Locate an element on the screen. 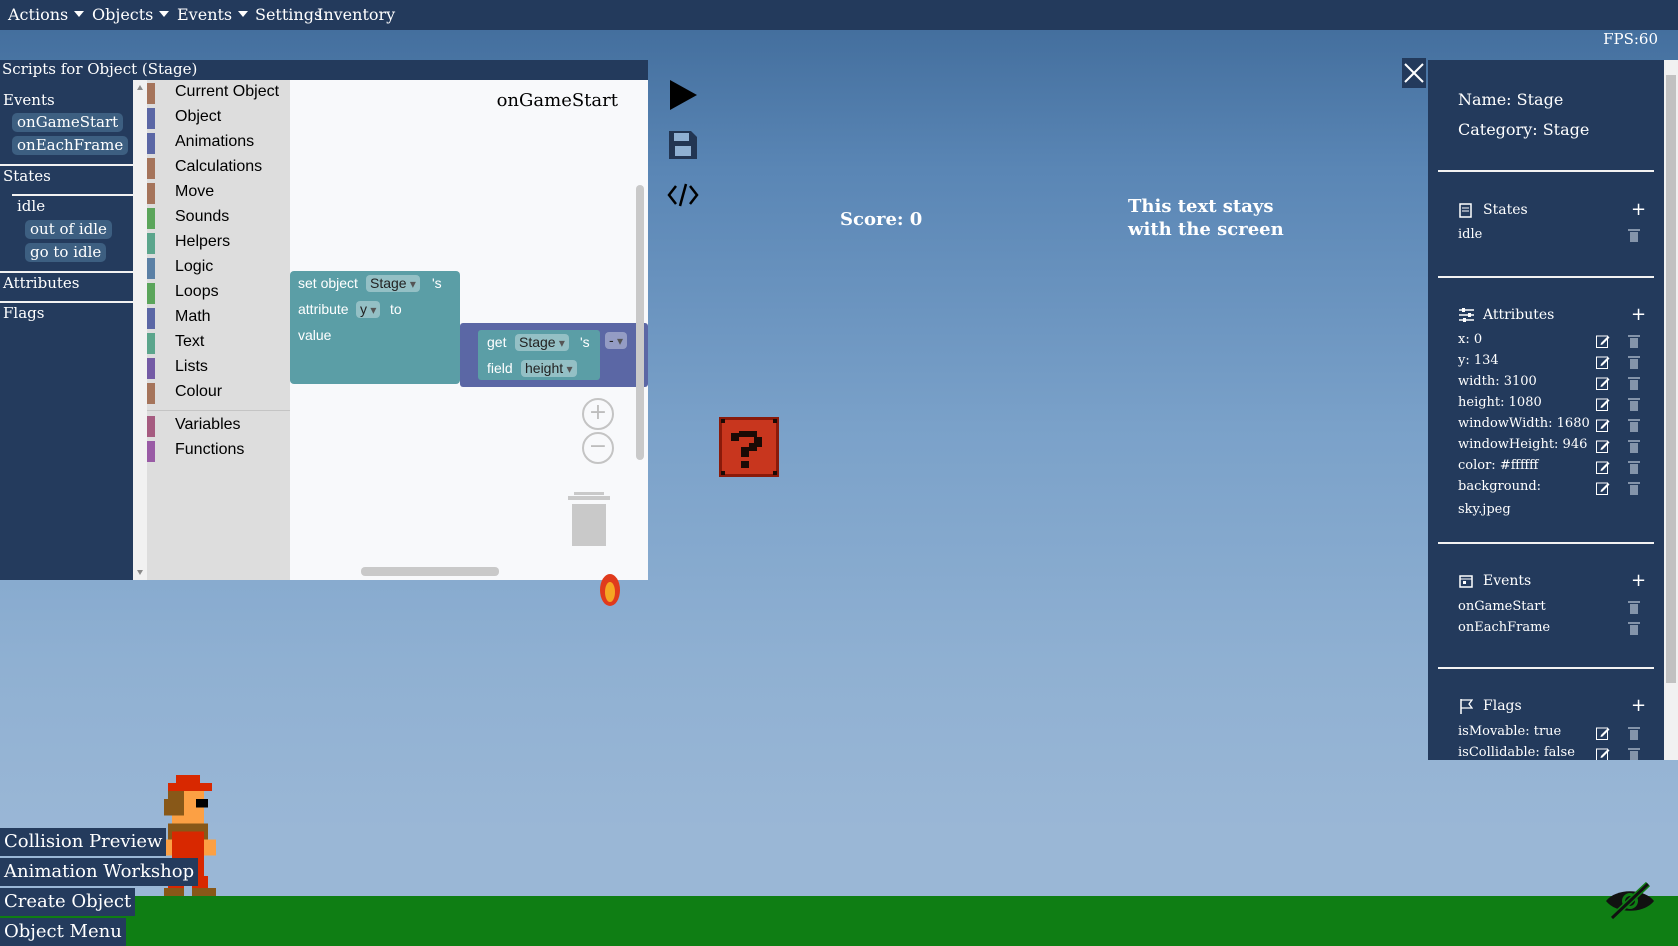 Image resolution: width=1678 pixels, height=946 pixels. category-colour: Colour is located at coordinates (218, 393).